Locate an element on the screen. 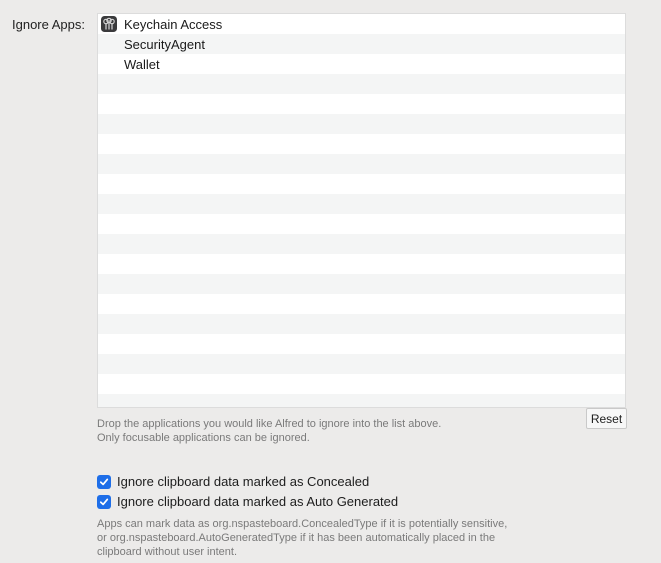 The image size is (661, 563). reset-button: Reset is located at coordinates (606, 418).